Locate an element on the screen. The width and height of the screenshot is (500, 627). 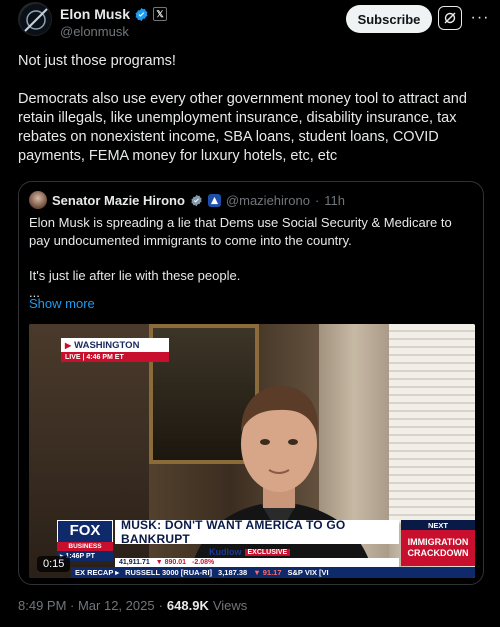
quoted-post-header: Senator Mazie Hirono @maziehirono · 11h is located at coordinates (187, 200).